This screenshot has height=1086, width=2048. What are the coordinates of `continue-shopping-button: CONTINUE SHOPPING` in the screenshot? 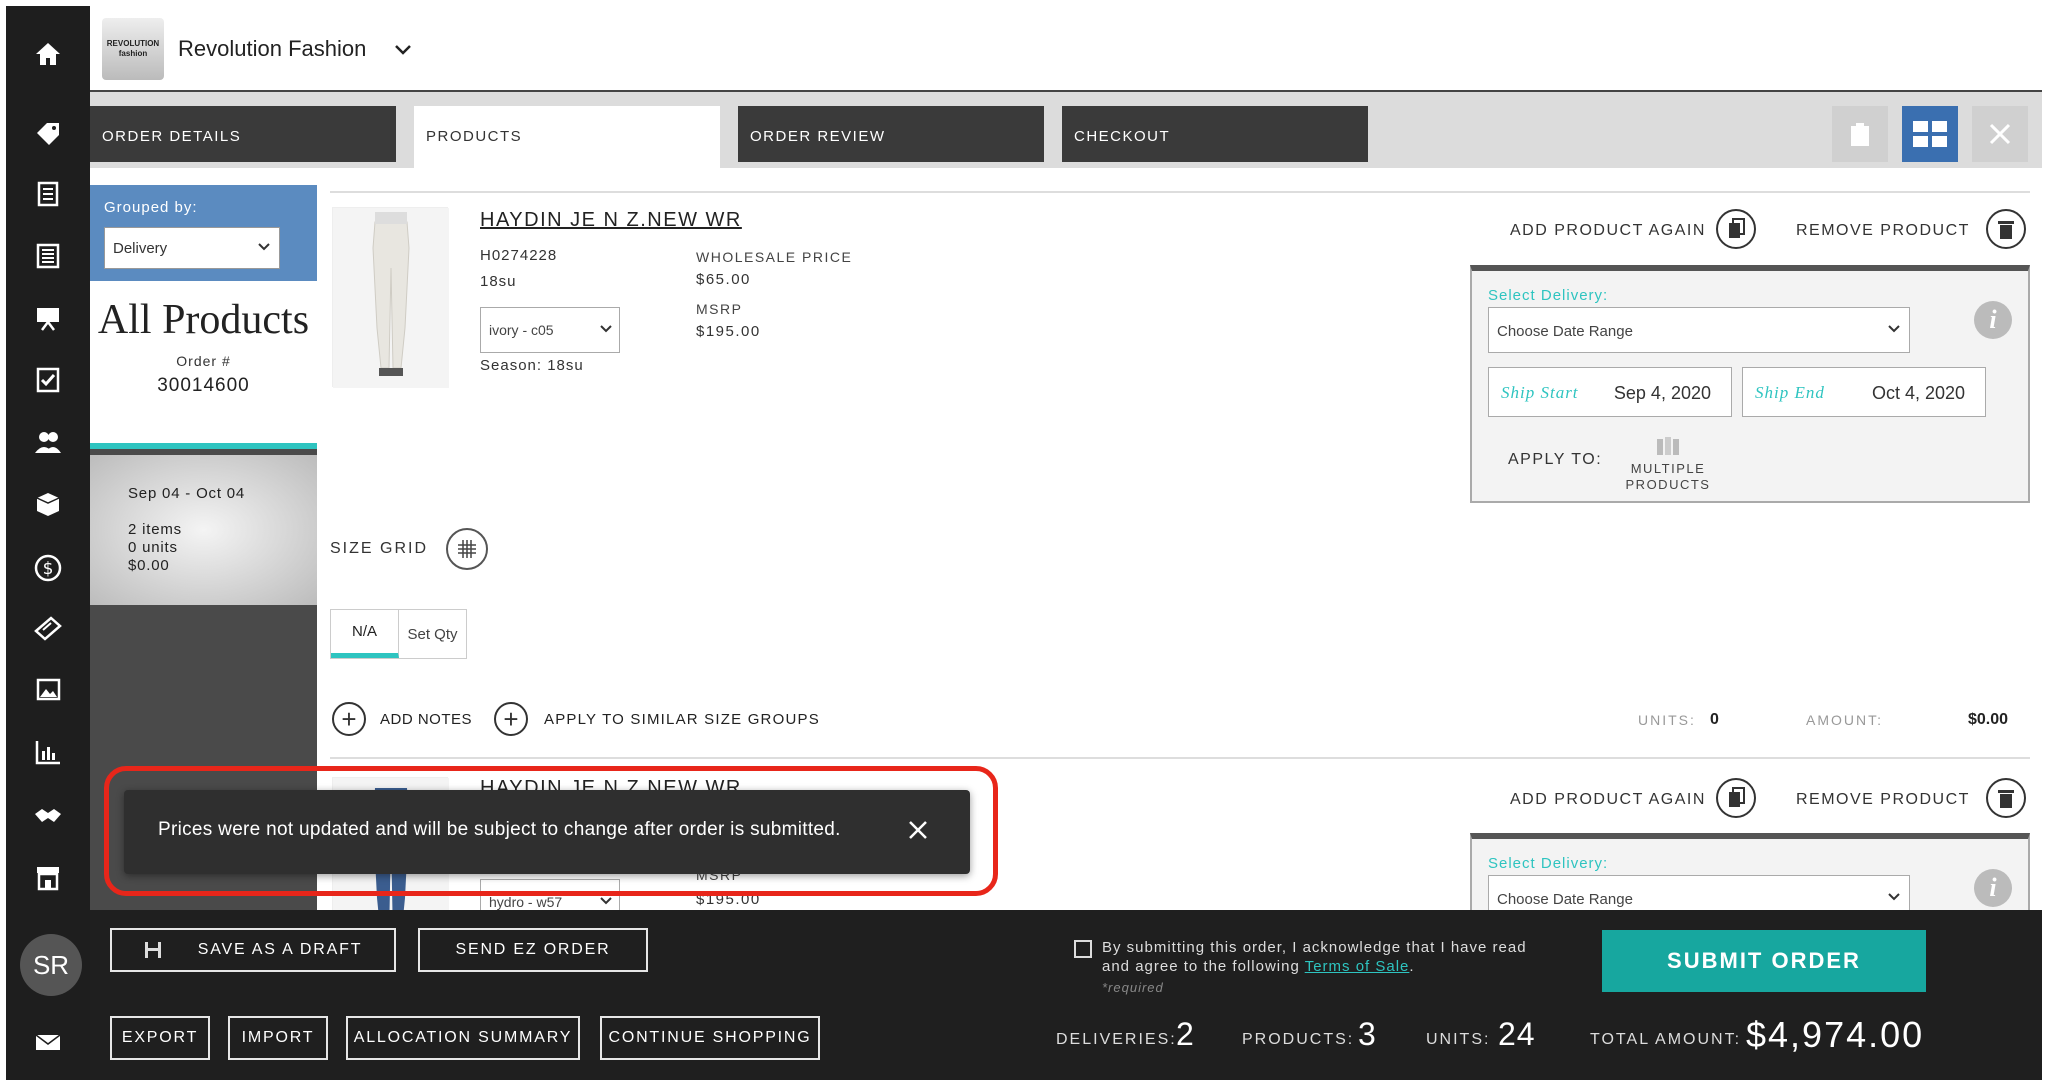 It's located at (710, 1038).